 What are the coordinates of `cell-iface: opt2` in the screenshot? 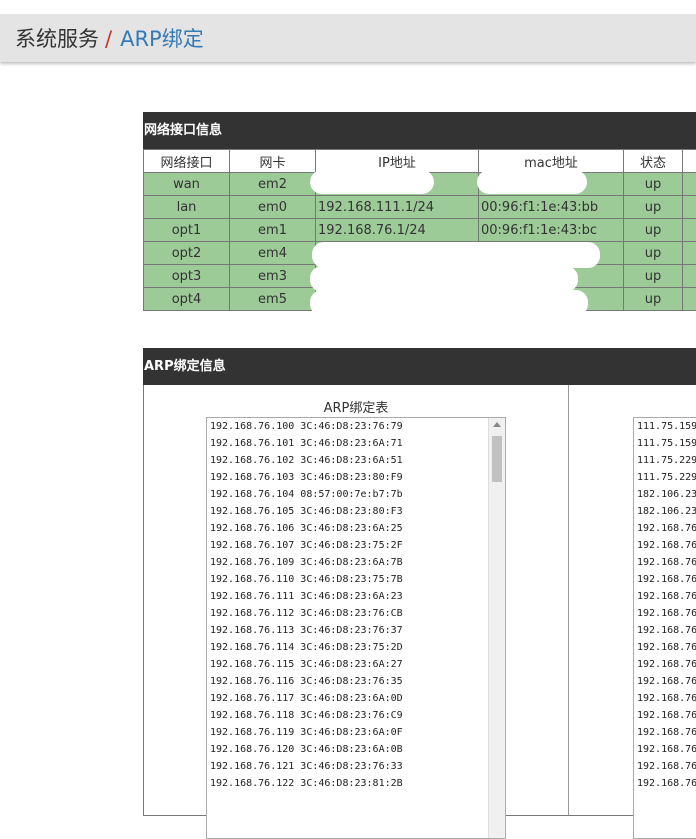 It's located at (187, 253).